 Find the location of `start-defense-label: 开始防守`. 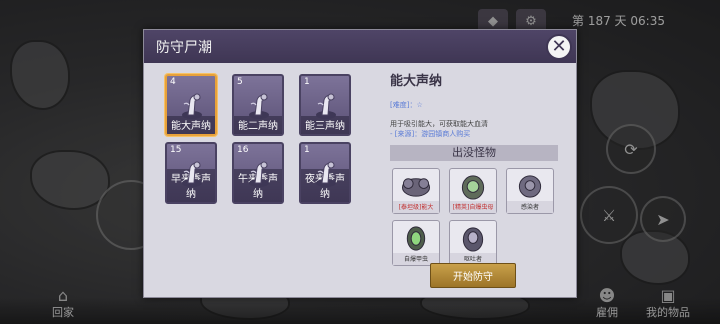

start-defense-label: 开始防守 is located at coordinates (473, 277).